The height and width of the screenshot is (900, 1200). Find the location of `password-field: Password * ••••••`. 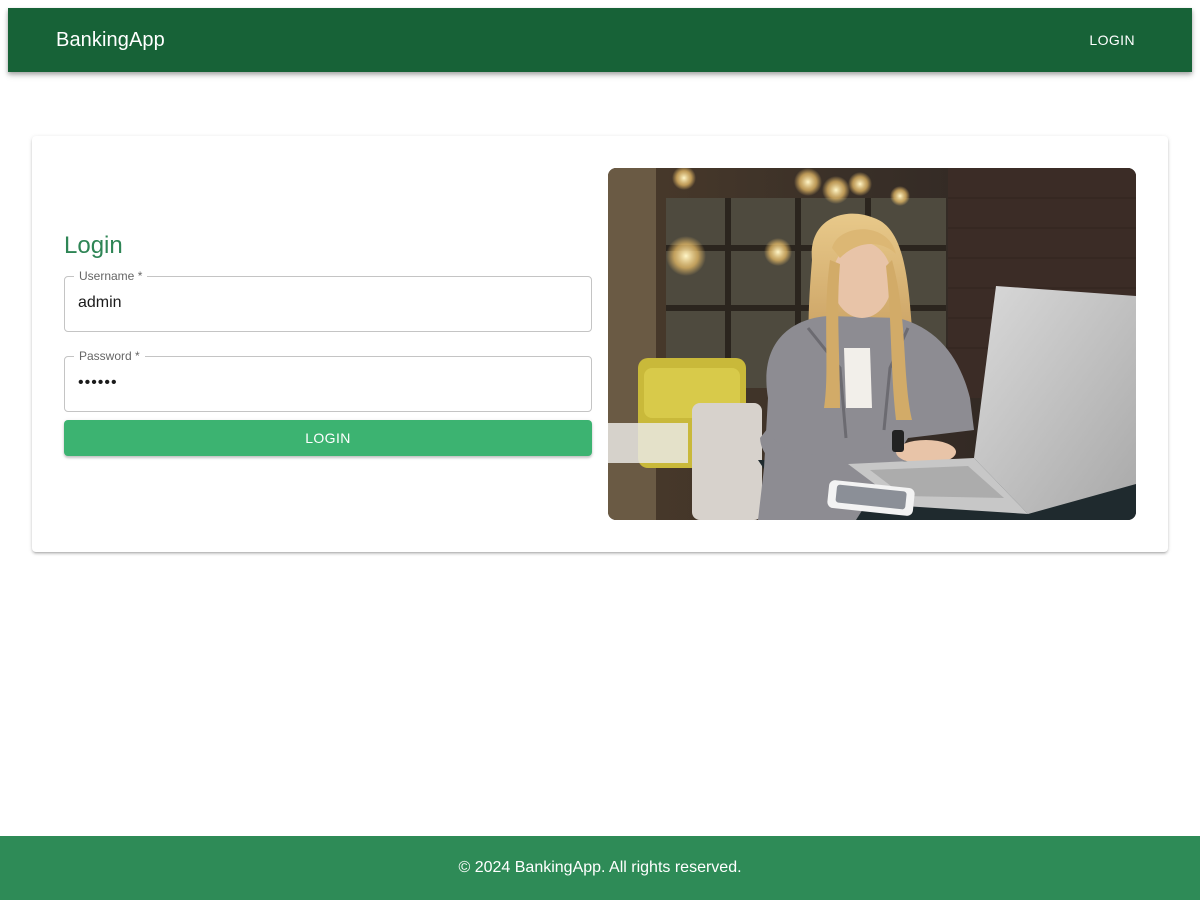

password-field: Password * •••••• is located at coordinates (328, 380).